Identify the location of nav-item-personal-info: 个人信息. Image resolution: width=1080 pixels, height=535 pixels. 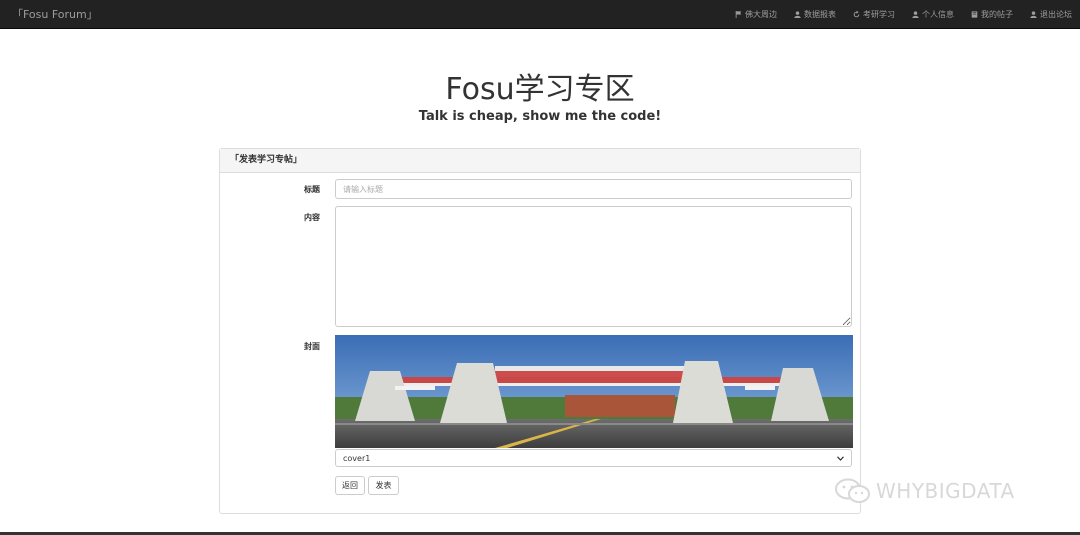
(933, 14).